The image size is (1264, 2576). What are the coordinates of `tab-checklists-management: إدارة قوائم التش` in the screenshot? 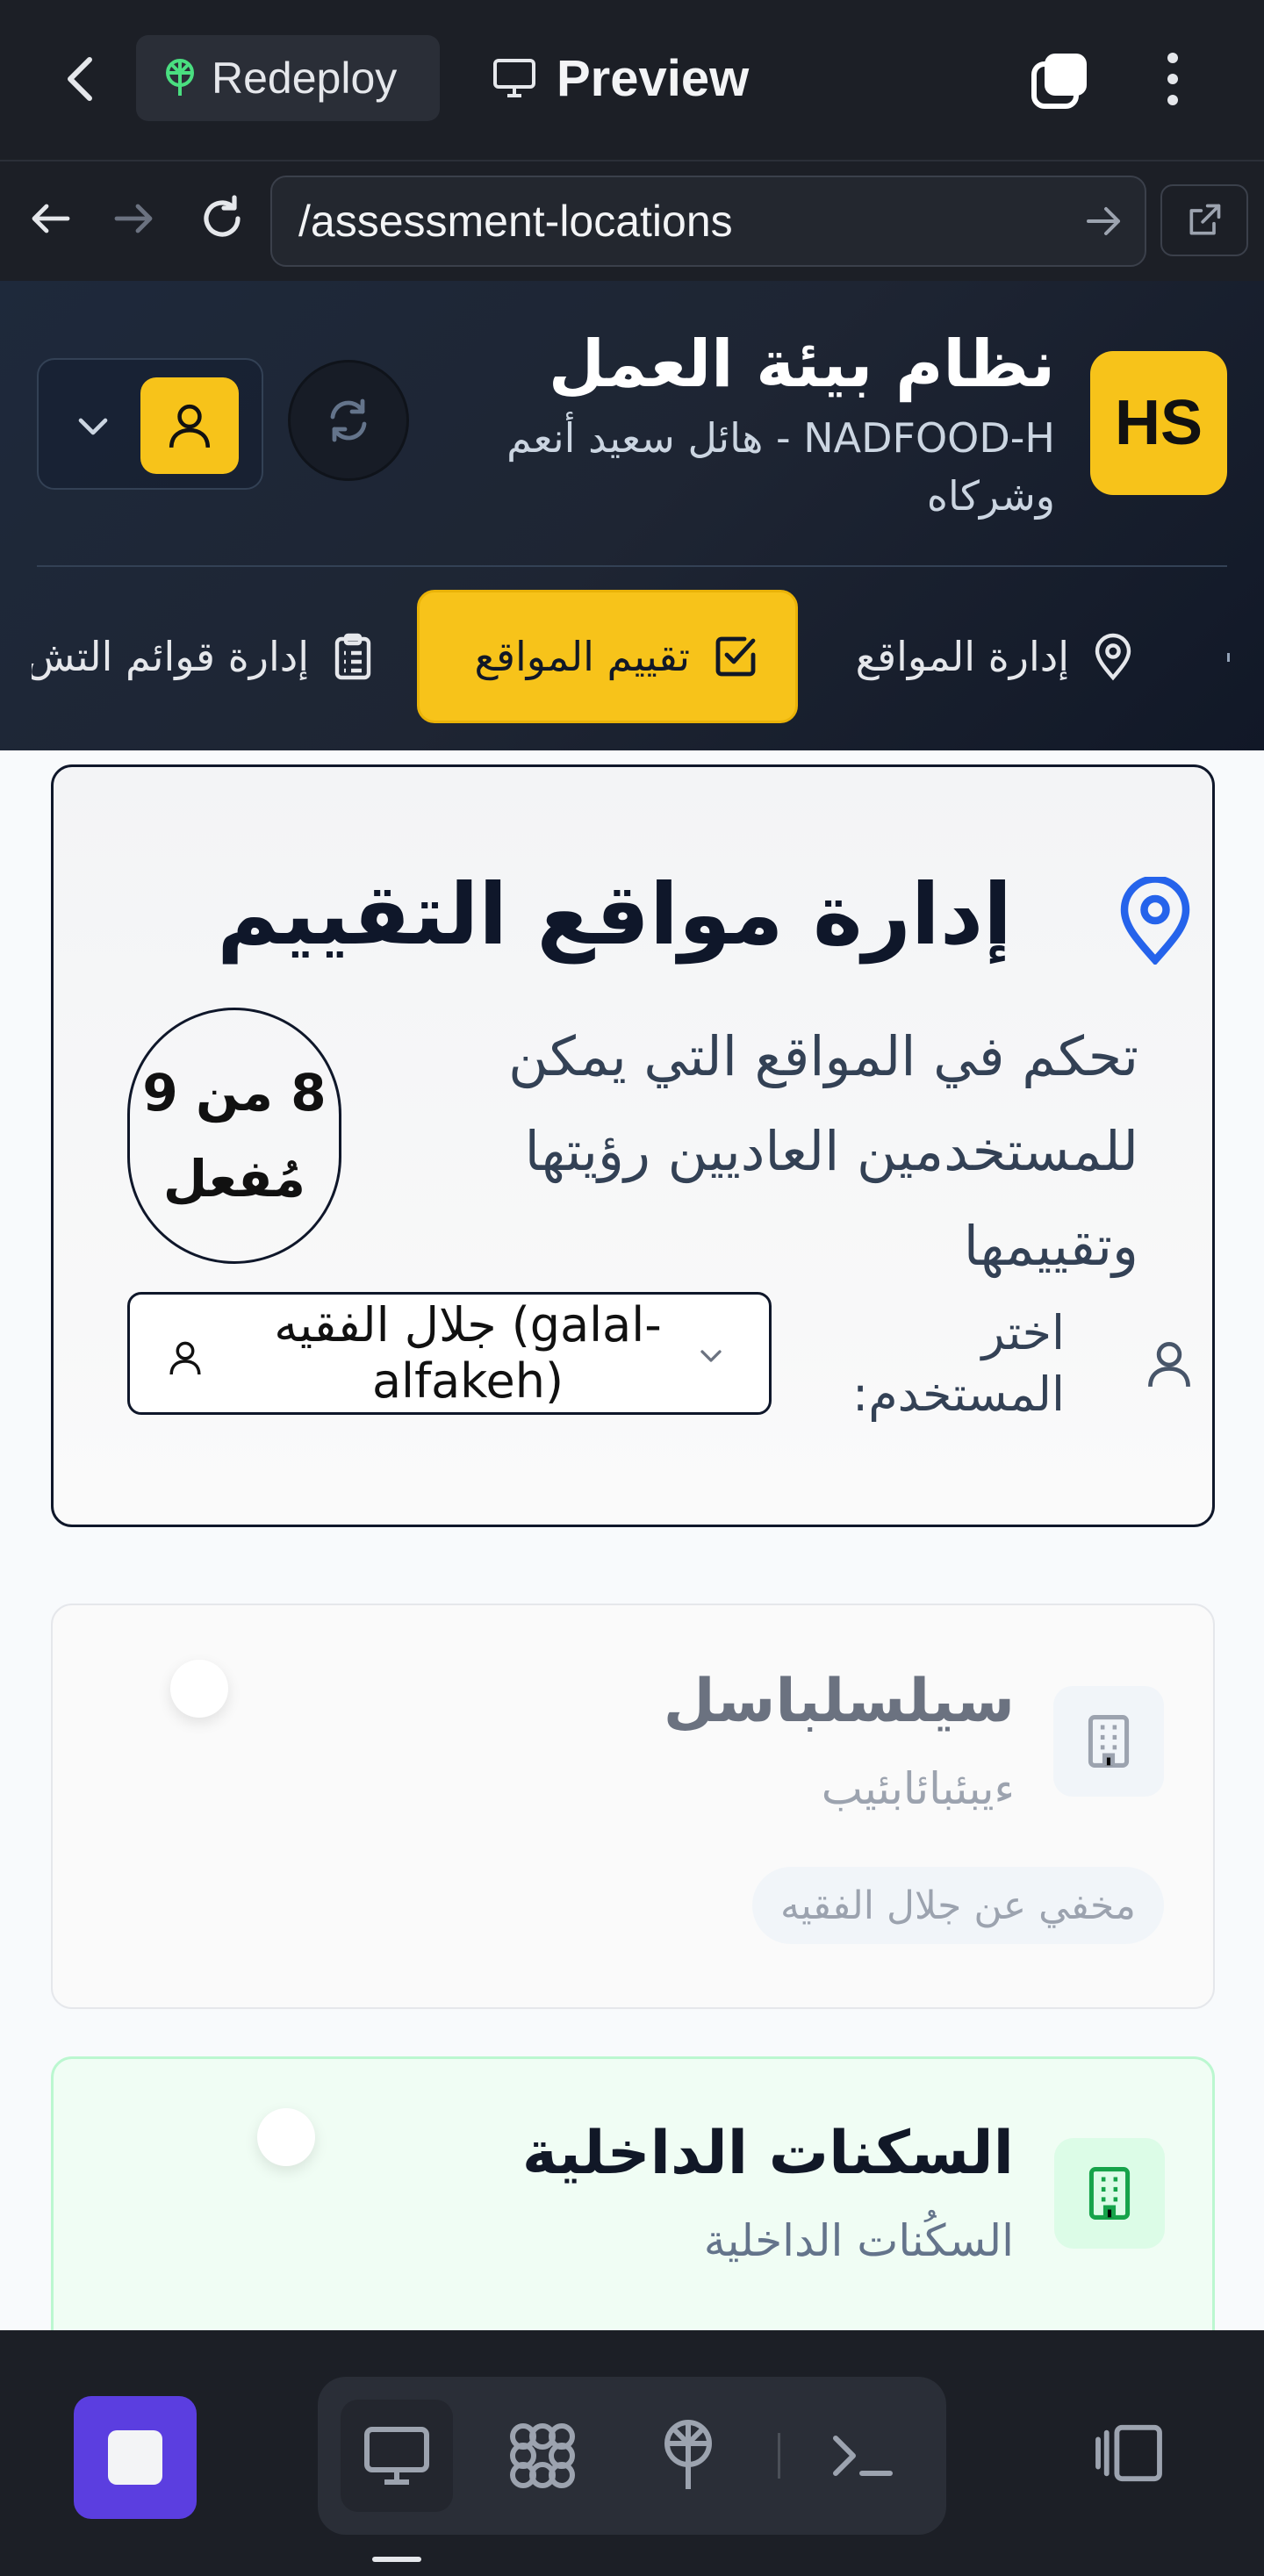 It's located at (203, 656).